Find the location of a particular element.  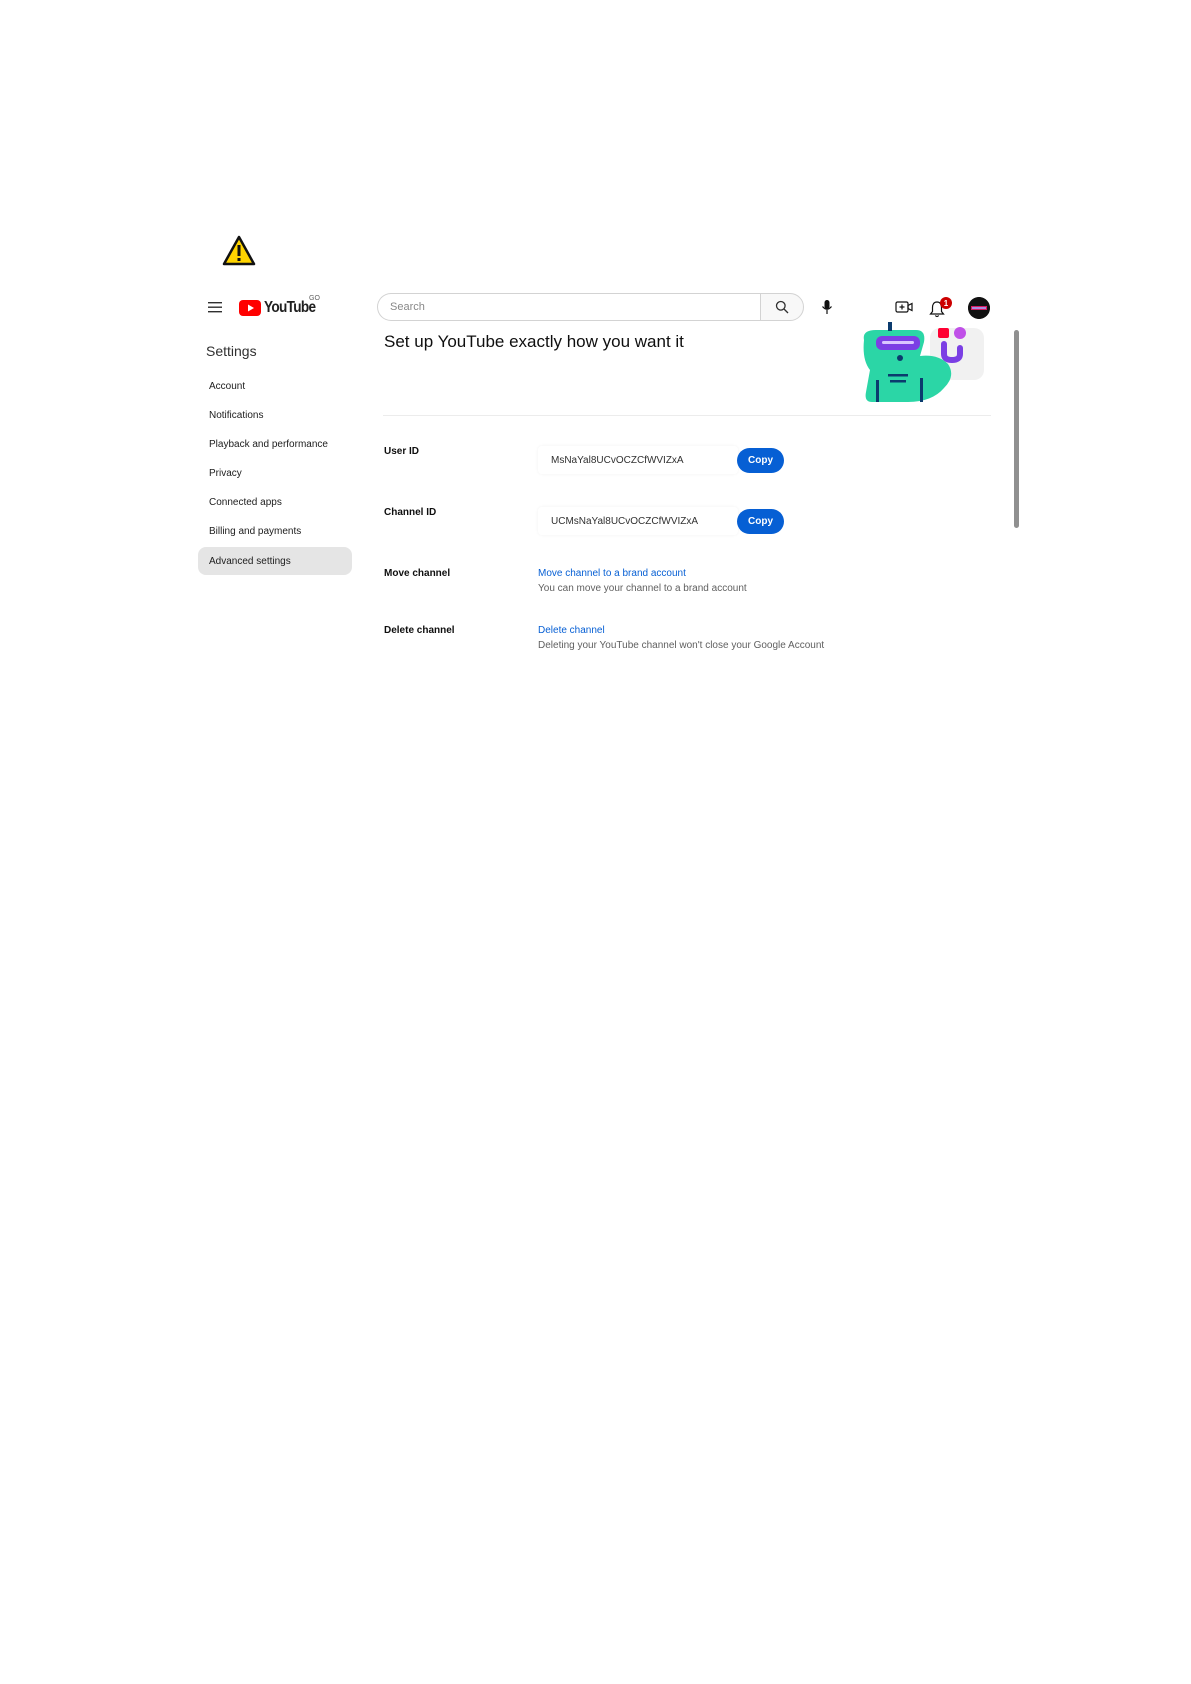

sidebar-item-label: Advanced settings is located at coordinates (250, 561).